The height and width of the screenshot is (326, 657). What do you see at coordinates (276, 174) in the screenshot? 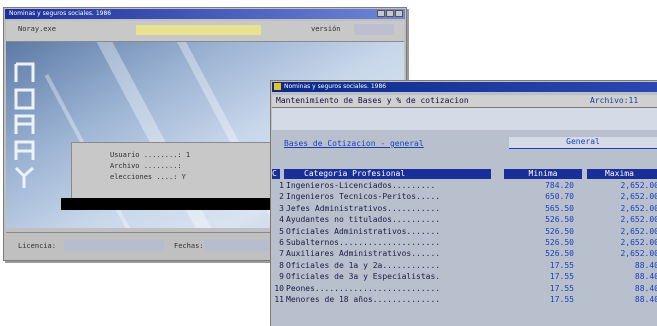
I see `col-num-header: C` at bounding box center [276, 174].